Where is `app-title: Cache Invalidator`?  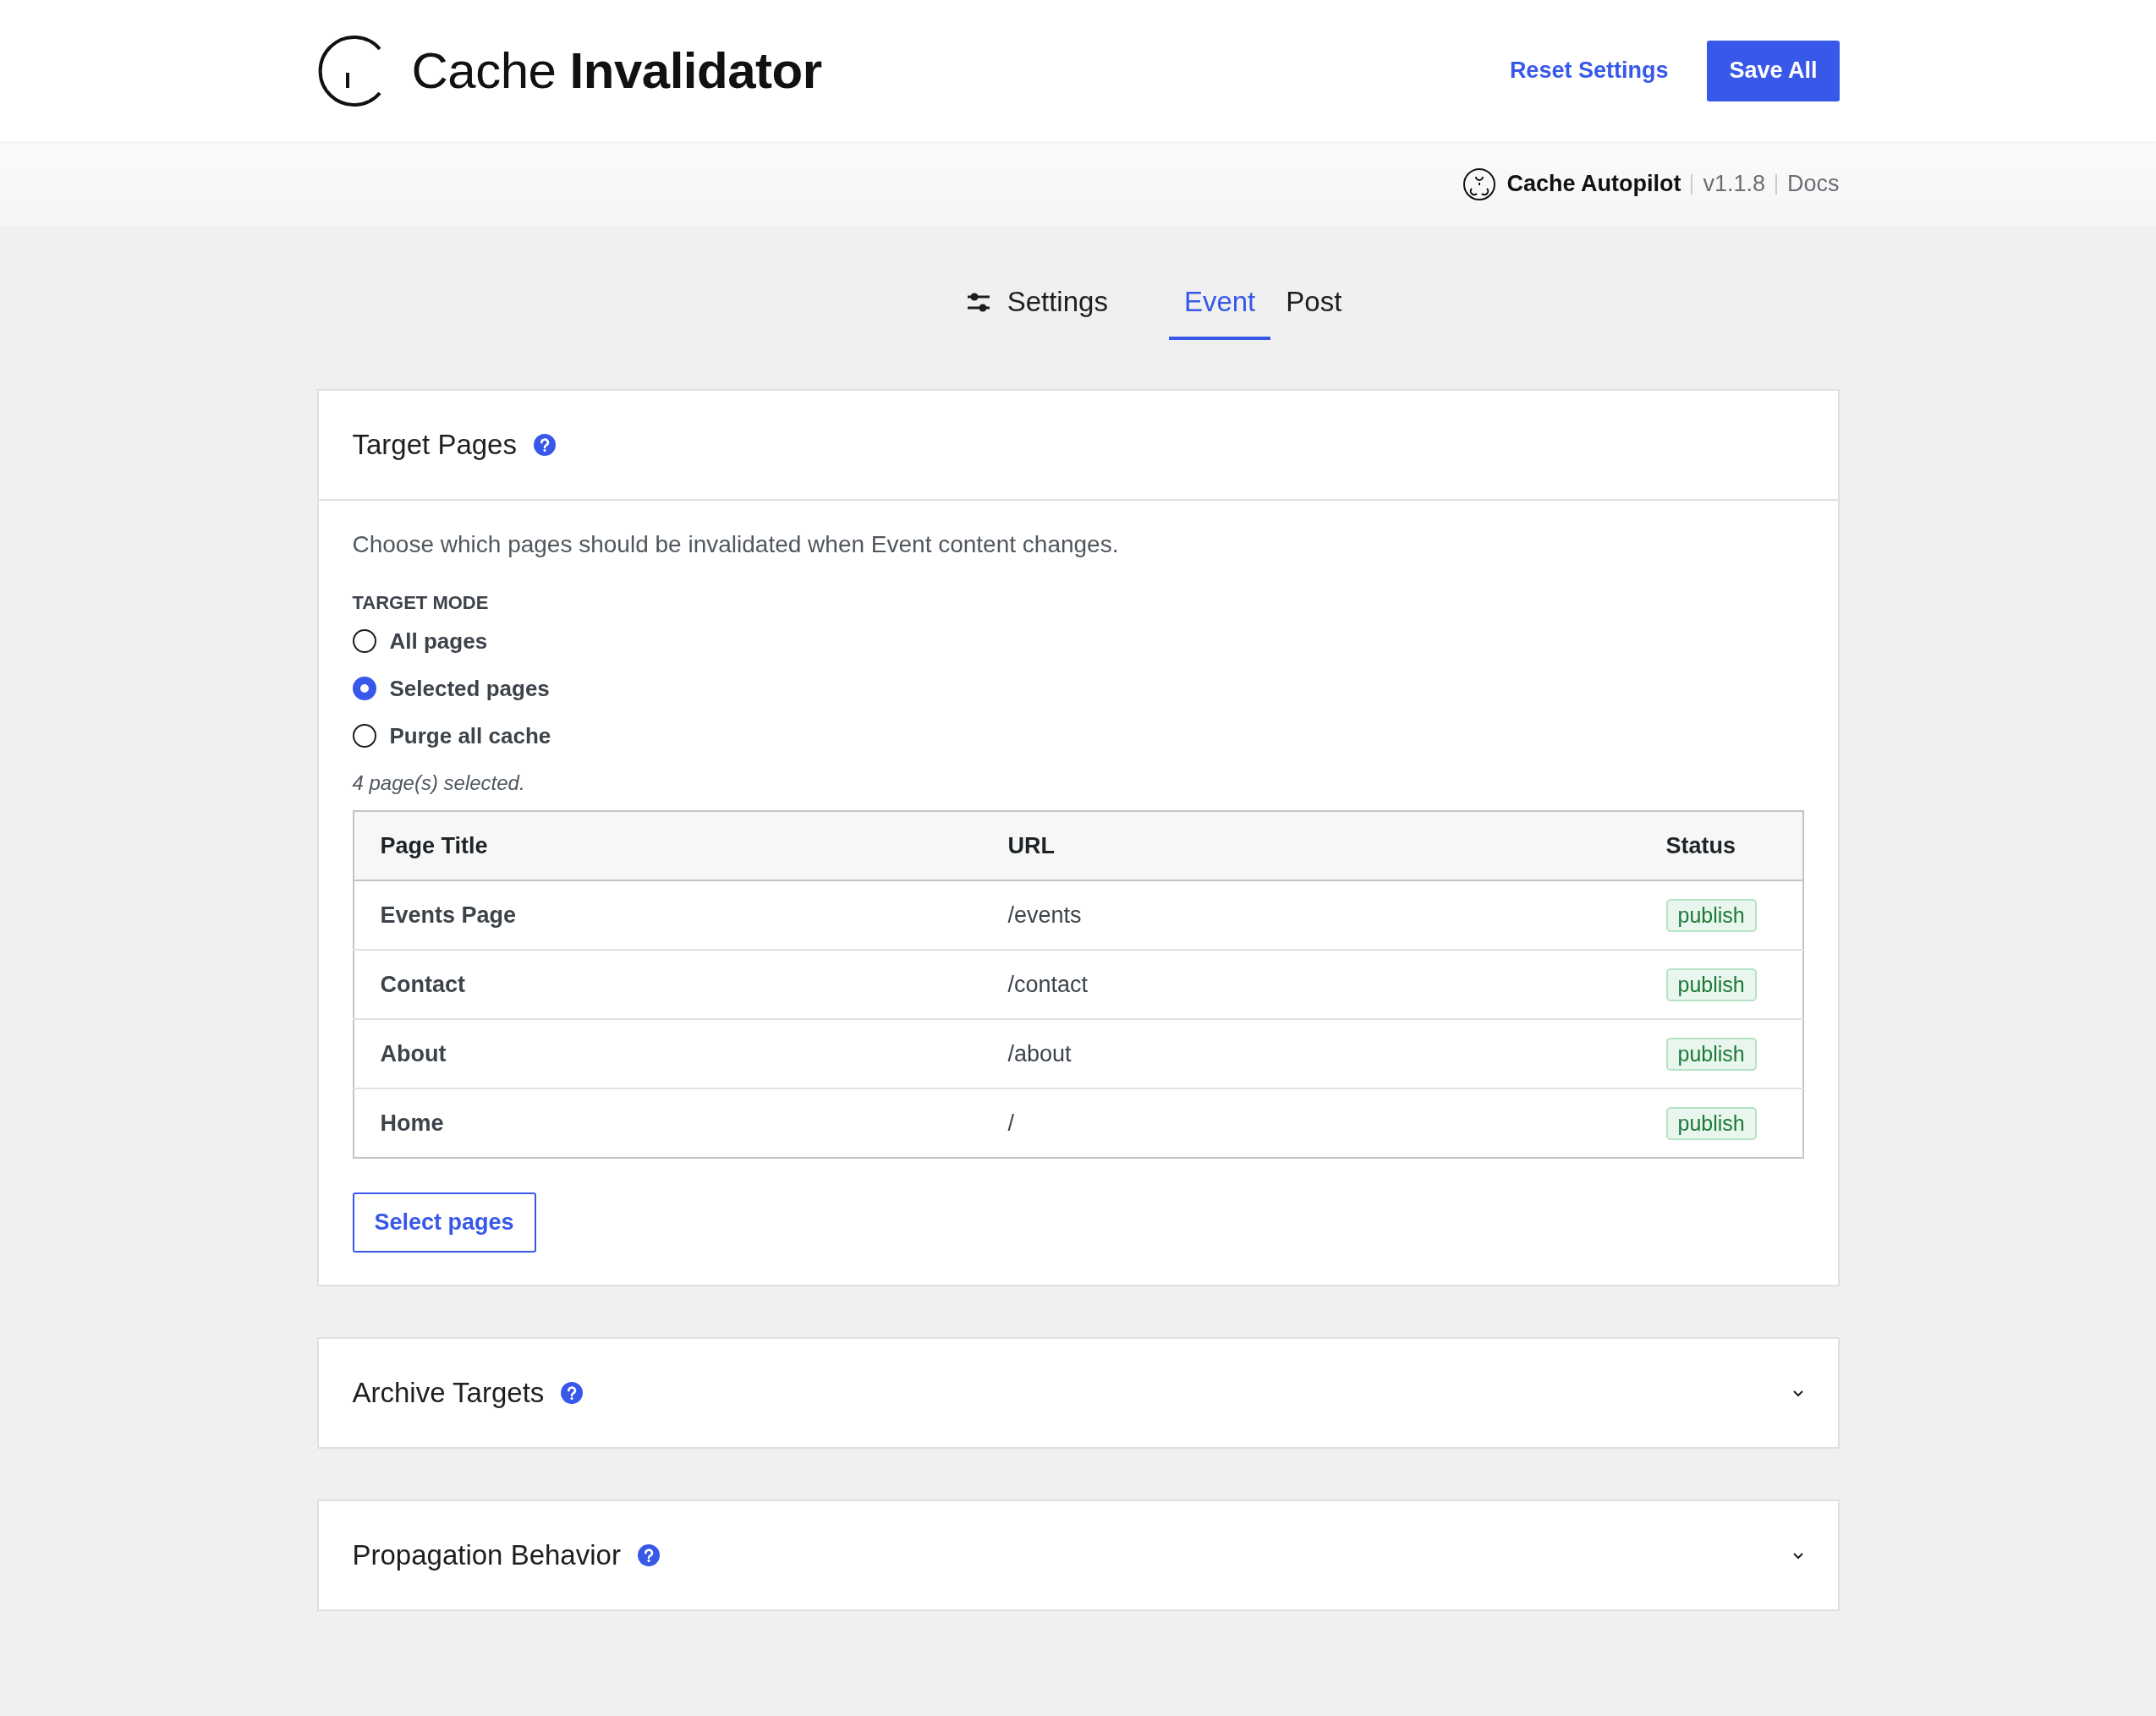
app-title: Cache Invalidator is located at coordinates (616, 70).